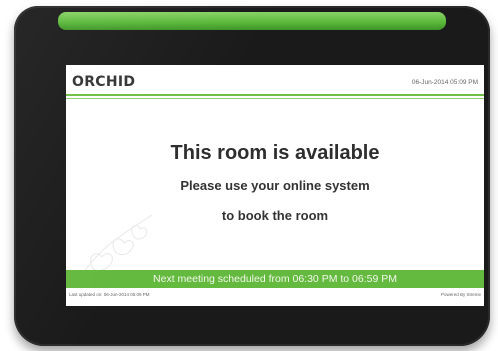 This screenshot has width=498, height=351. What do you see at coordinates (275, 215) in the screenshot?
I see `booking-instruction-line2: to book the room` at bounding box center [275, 215].